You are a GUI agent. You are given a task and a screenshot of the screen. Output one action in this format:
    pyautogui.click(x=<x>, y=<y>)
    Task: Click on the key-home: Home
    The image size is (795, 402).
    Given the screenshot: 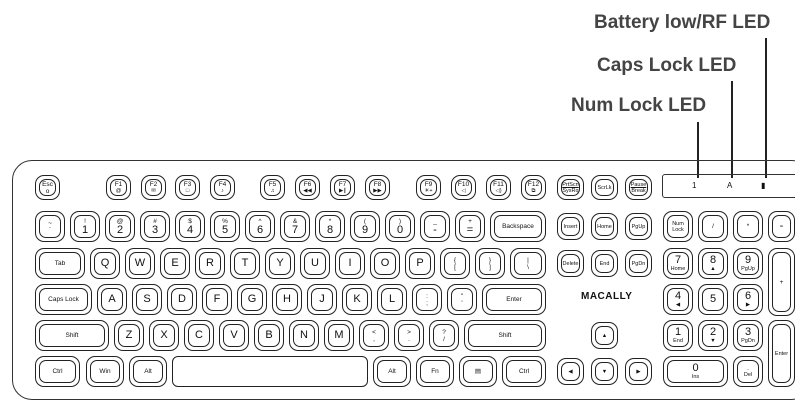 What is the action you would take?
    pyautogui.click(x=604, y=226)
    